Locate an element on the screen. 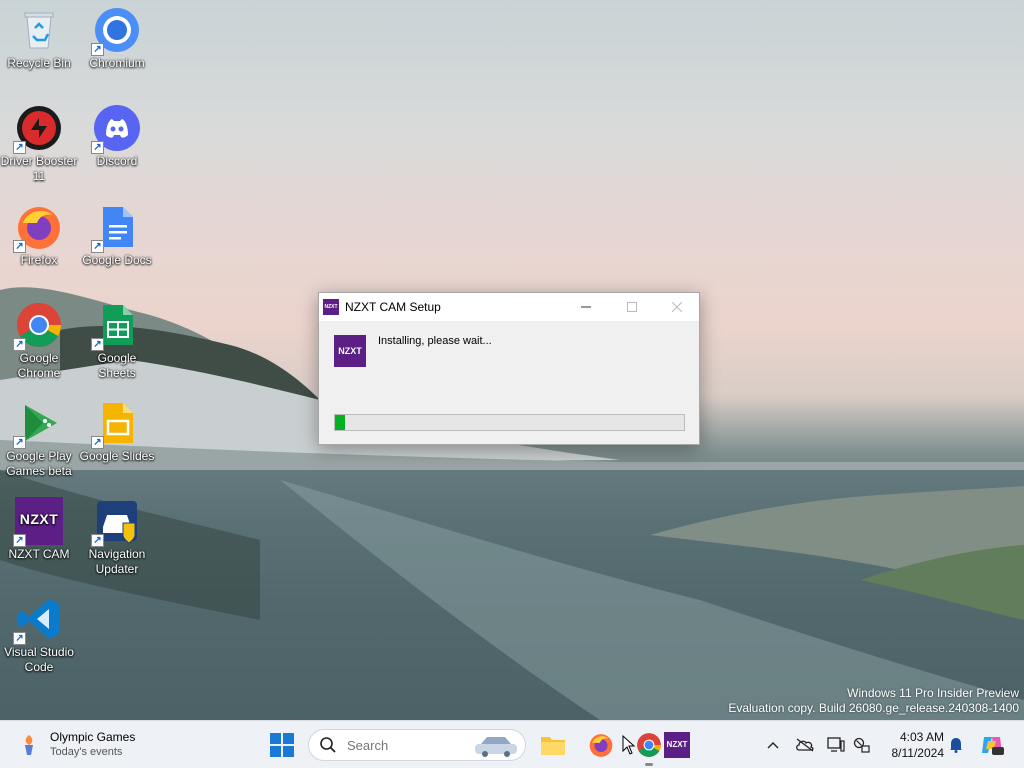 This screenshot has width=1024, height=769. navigation-updater-icon: ↗ is located at coordinates (116, 522).